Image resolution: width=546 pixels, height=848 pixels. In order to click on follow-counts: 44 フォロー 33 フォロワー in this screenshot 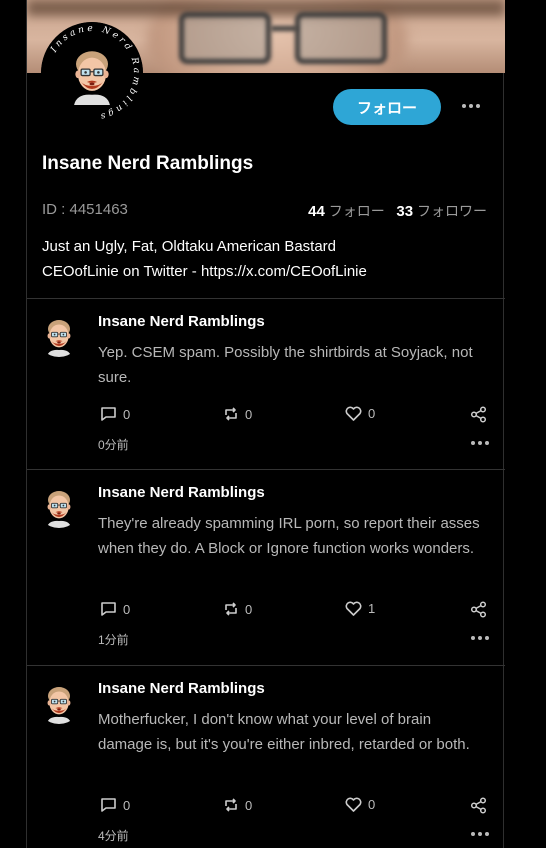, I will do `click(397, 211)`.